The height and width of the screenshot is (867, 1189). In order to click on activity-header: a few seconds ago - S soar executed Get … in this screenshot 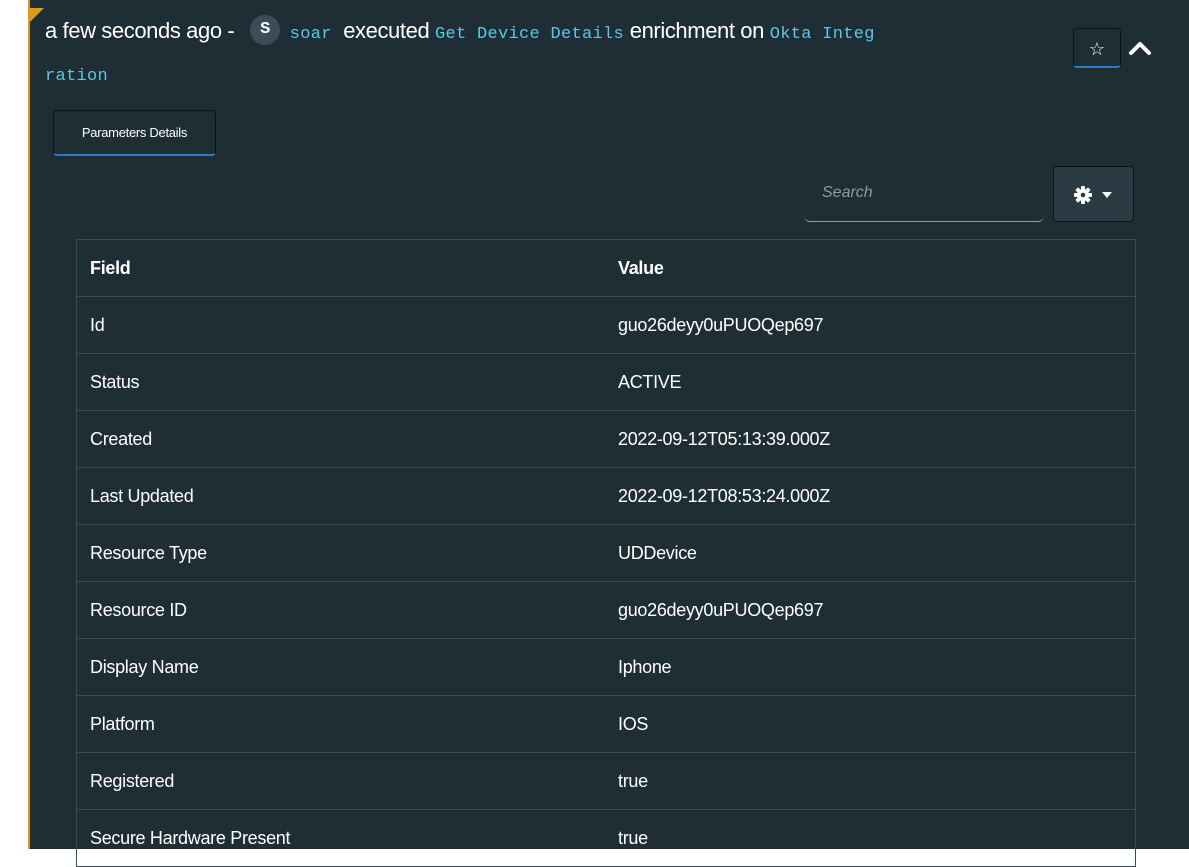, I will do `click(555, 54)`.